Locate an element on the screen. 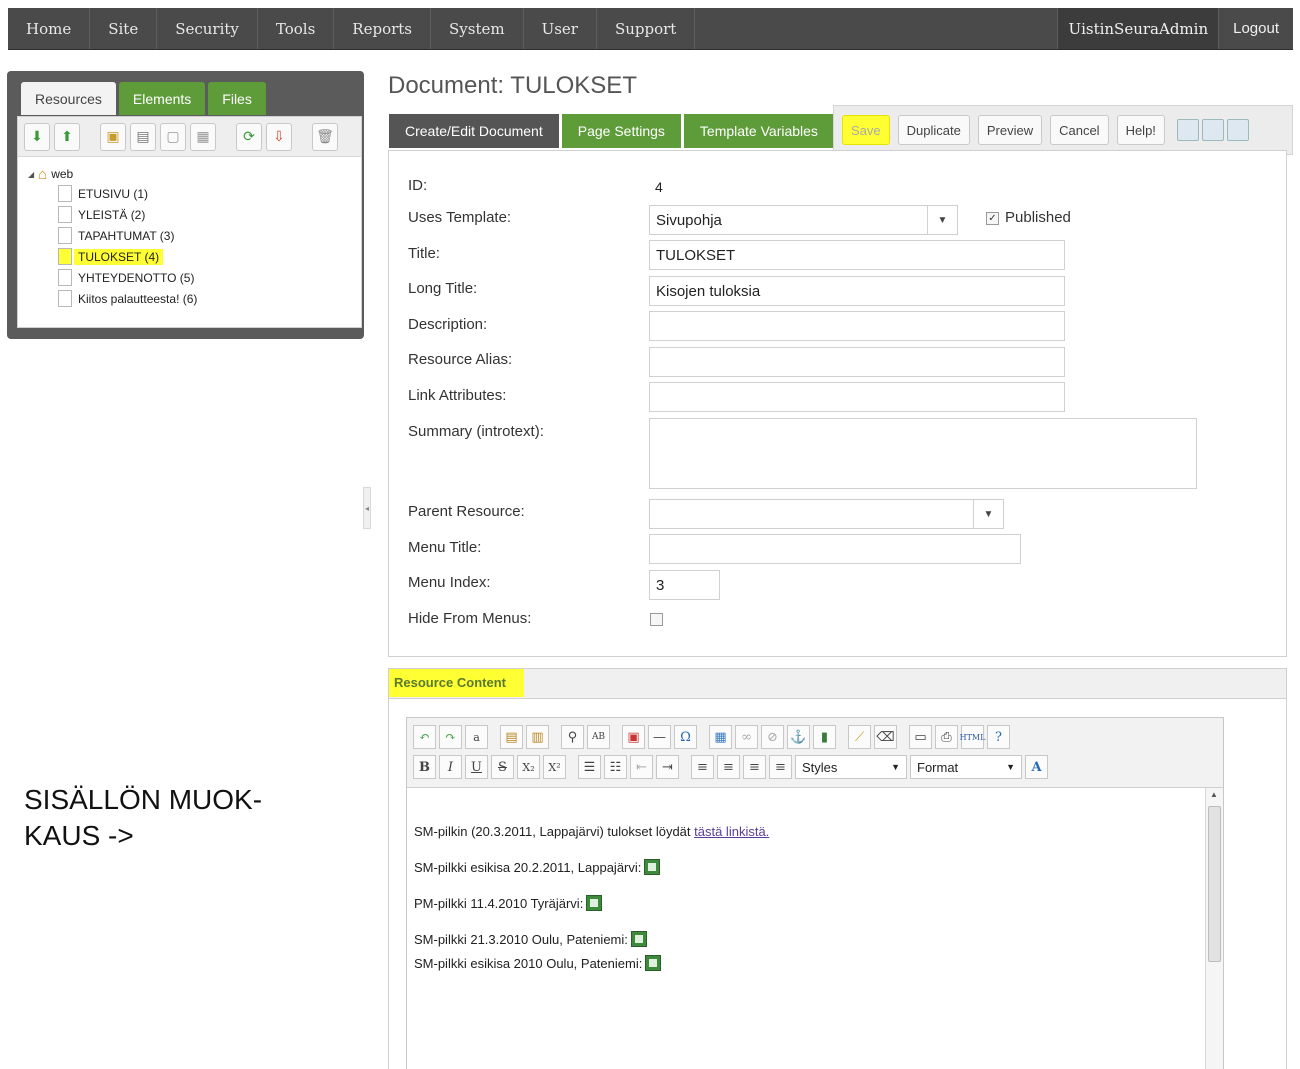  tab-page-settings: Page Settings is located at coordinates (621, 131).